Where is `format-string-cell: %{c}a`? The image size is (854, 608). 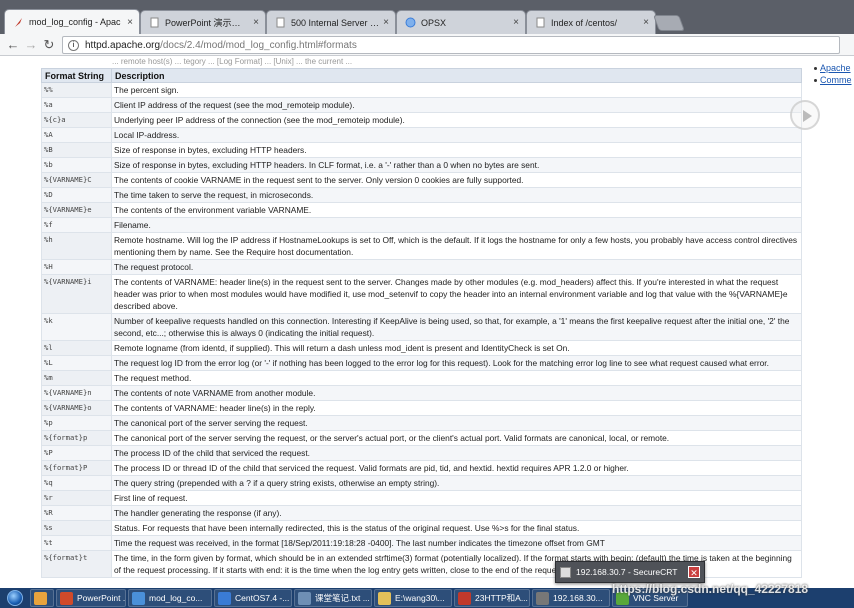
format-string-cell: %{c}a is located at coordinates (76, 120).